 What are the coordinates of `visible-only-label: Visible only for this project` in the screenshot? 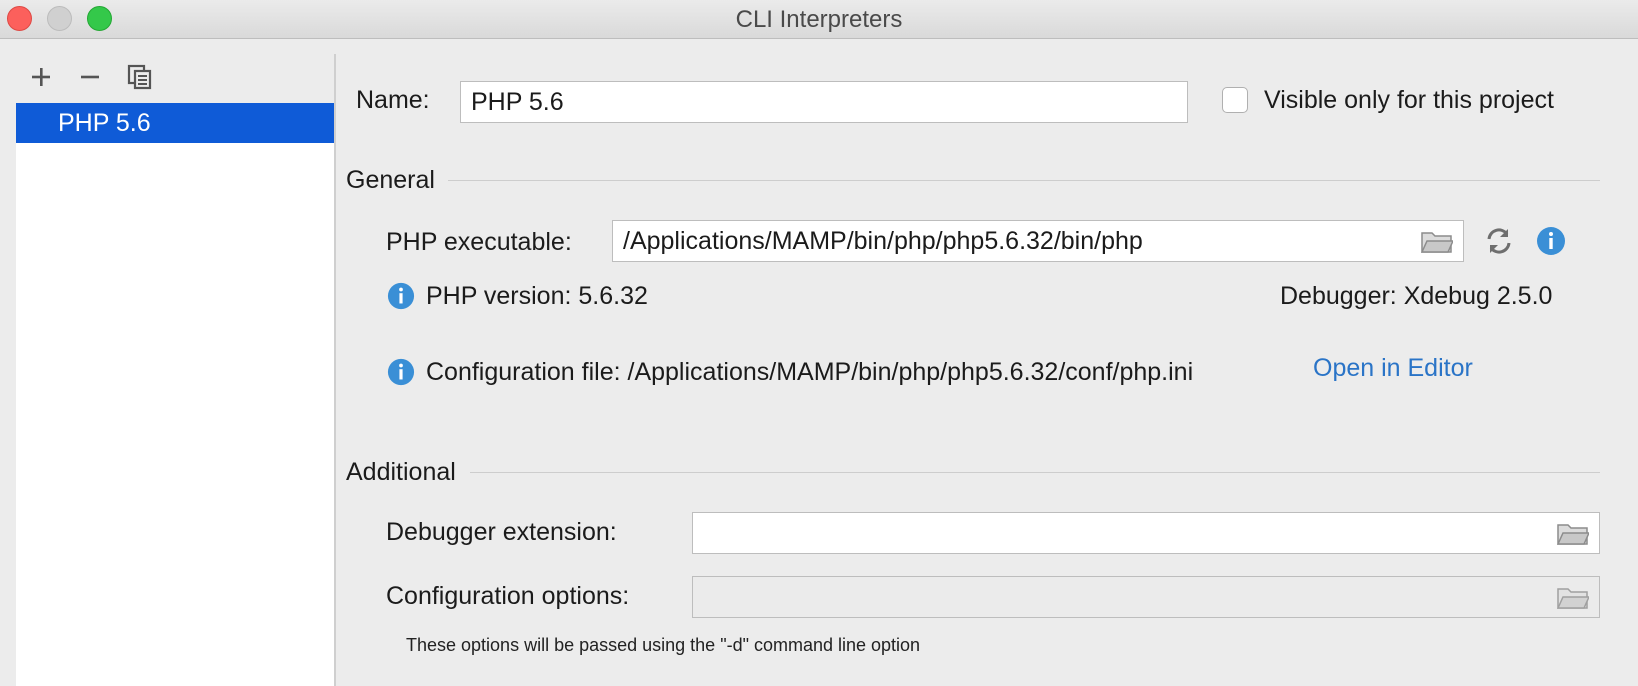 It's located at (1409, 100).